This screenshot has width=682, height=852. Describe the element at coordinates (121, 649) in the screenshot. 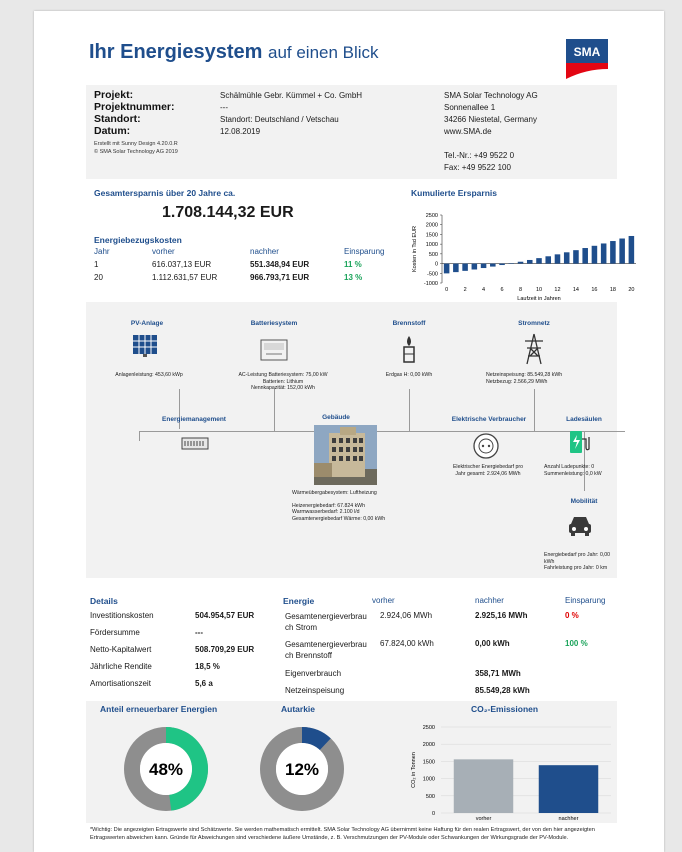

I see `detail-label: Netto-Kapitalwert` at that location.